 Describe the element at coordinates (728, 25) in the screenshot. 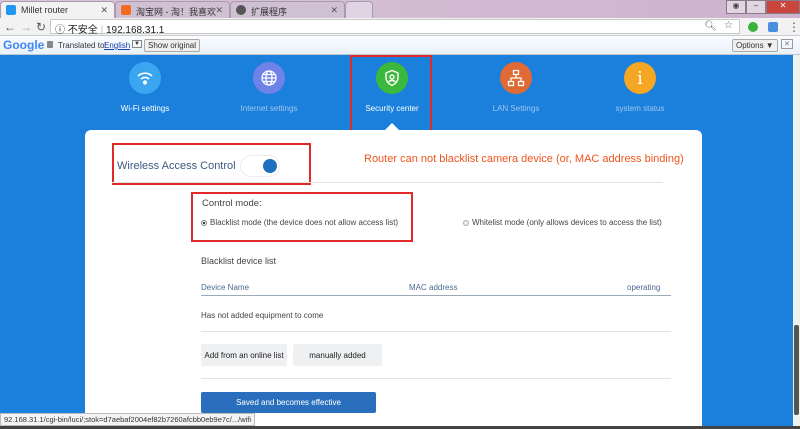

I see `star-icon: ☆` at that location.